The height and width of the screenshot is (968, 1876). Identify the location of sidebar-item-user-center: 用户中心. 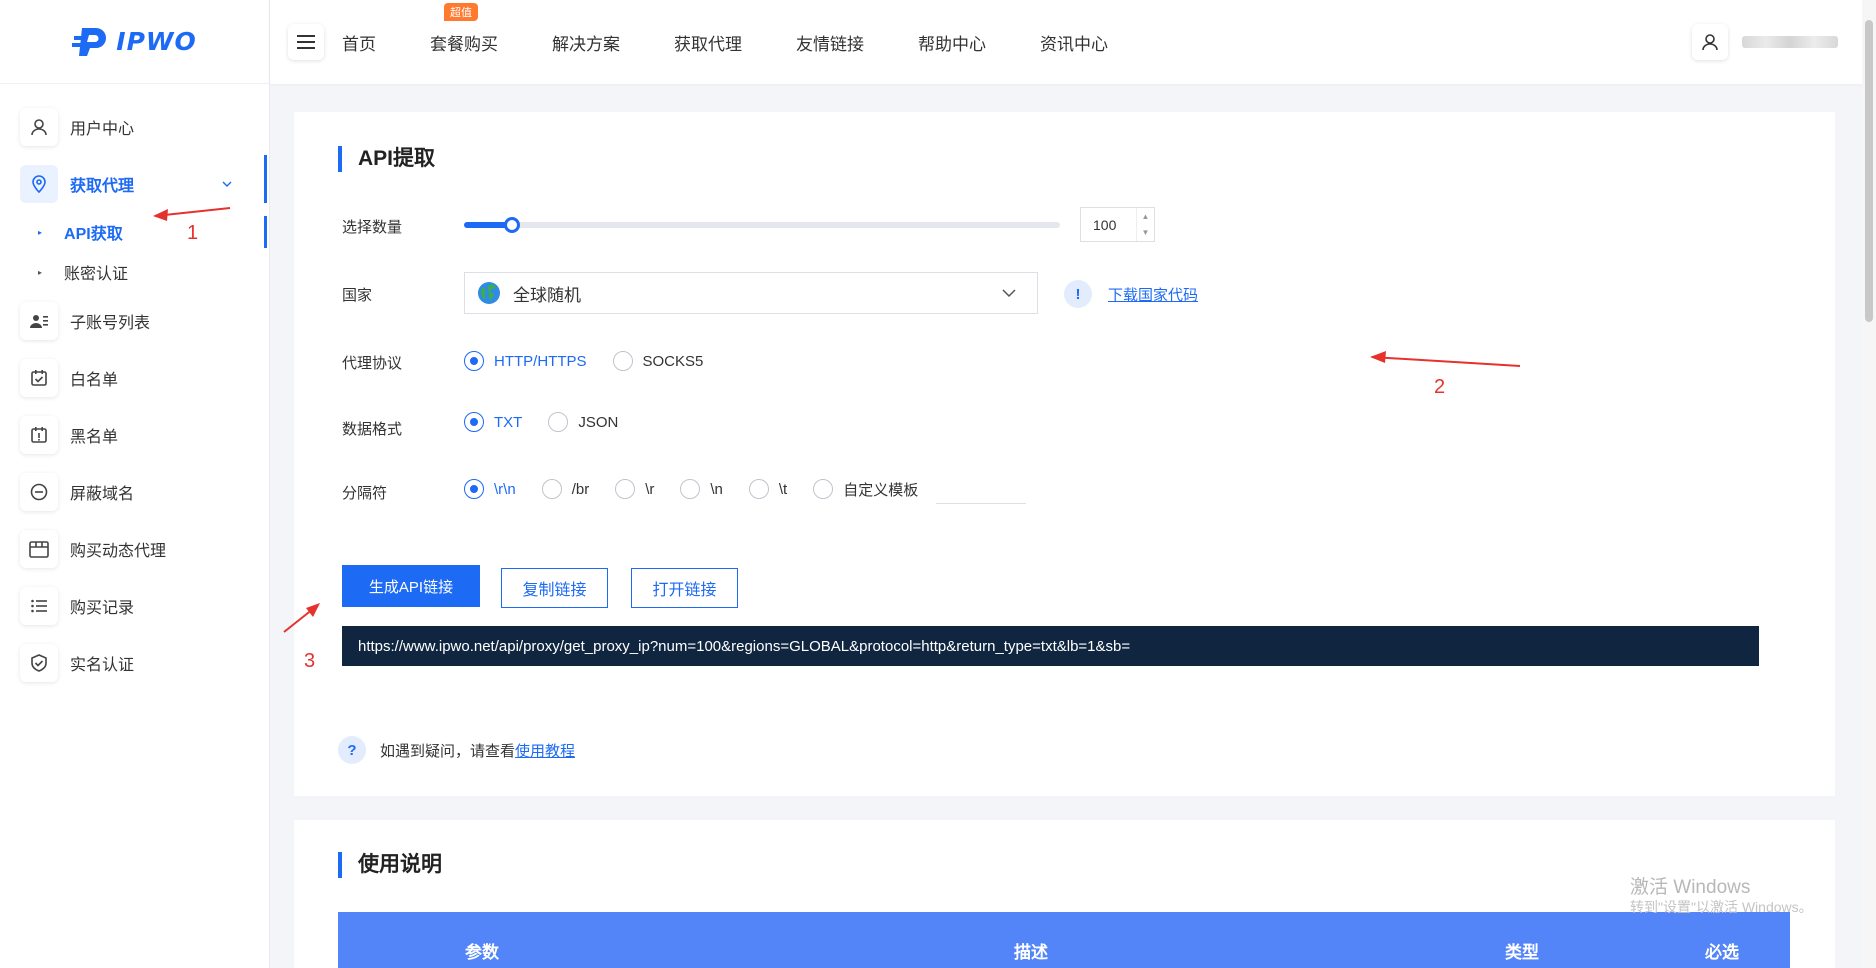
(134, 126).